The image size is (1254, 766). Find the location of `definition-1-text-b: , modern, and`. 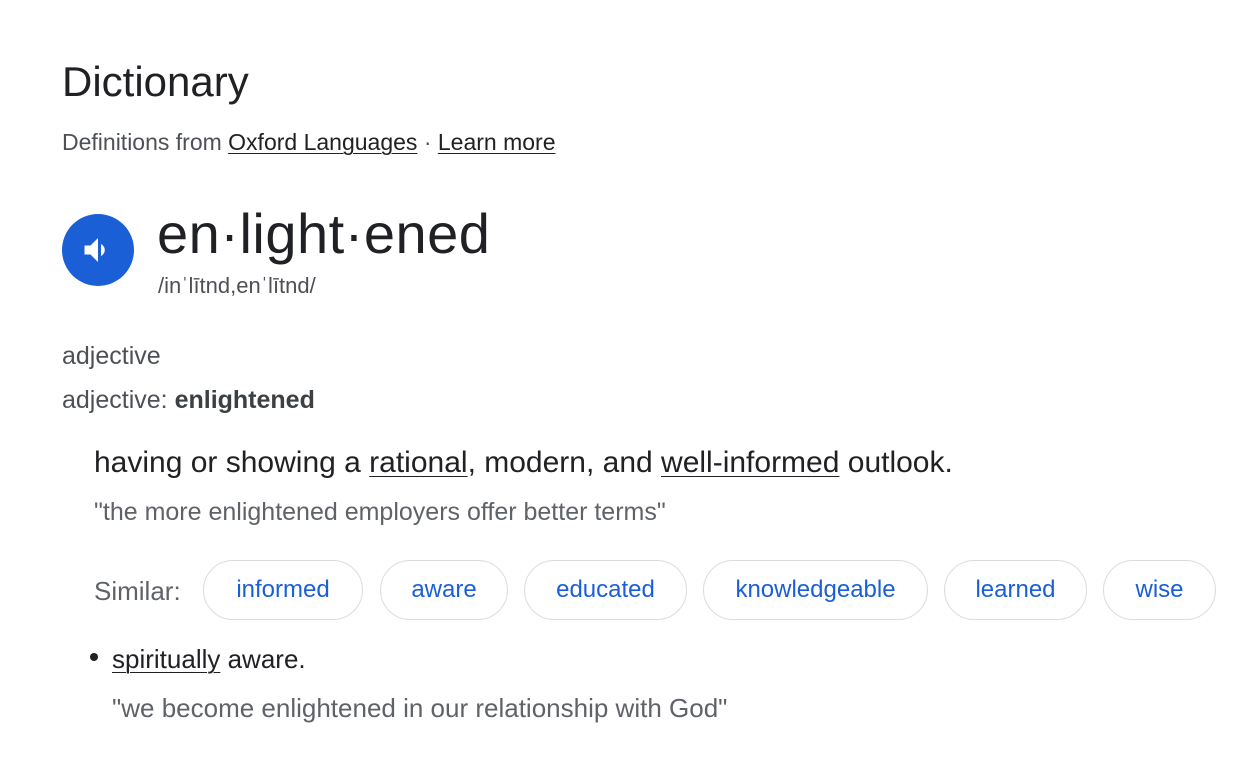

definition-1-text-b: , modern, and is located at coordinates (564, 462).